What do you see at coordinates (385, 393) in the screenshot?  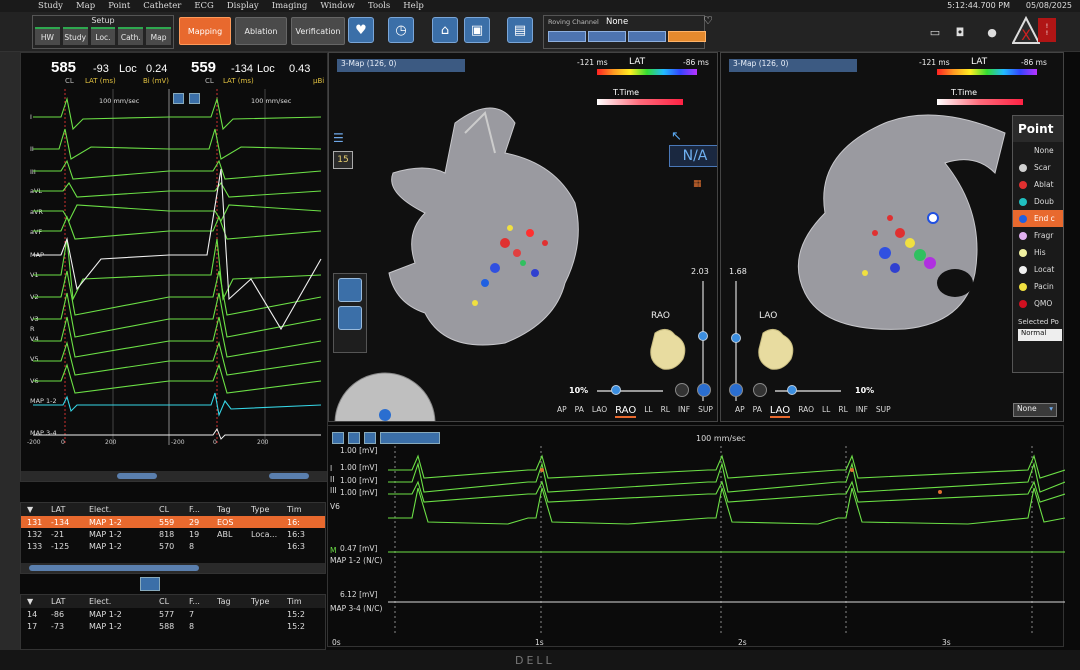 I see `navigation-dial` at bounding box center [385, 393].